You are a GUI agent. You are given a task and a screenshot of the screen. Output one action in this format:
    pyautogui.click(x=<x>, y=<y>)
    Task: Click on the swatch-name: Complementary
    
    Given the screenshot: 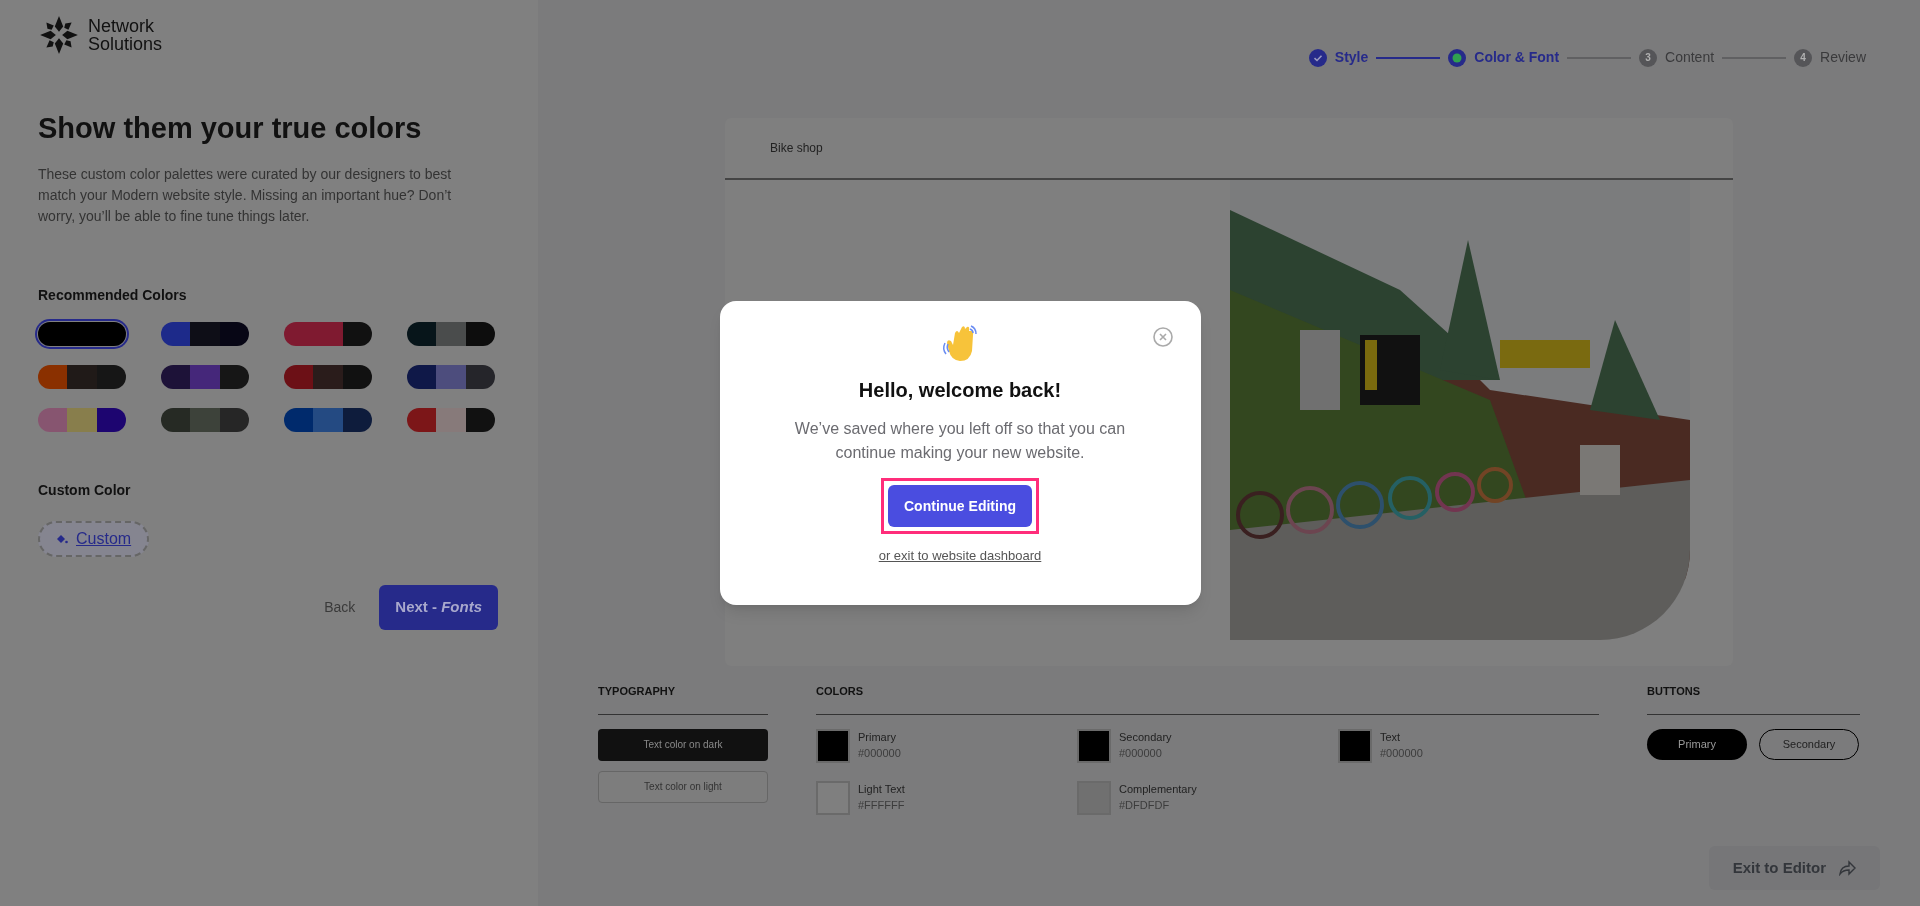 What is the action you would take?
    pyautogui.click(x=1158, y=789)
    